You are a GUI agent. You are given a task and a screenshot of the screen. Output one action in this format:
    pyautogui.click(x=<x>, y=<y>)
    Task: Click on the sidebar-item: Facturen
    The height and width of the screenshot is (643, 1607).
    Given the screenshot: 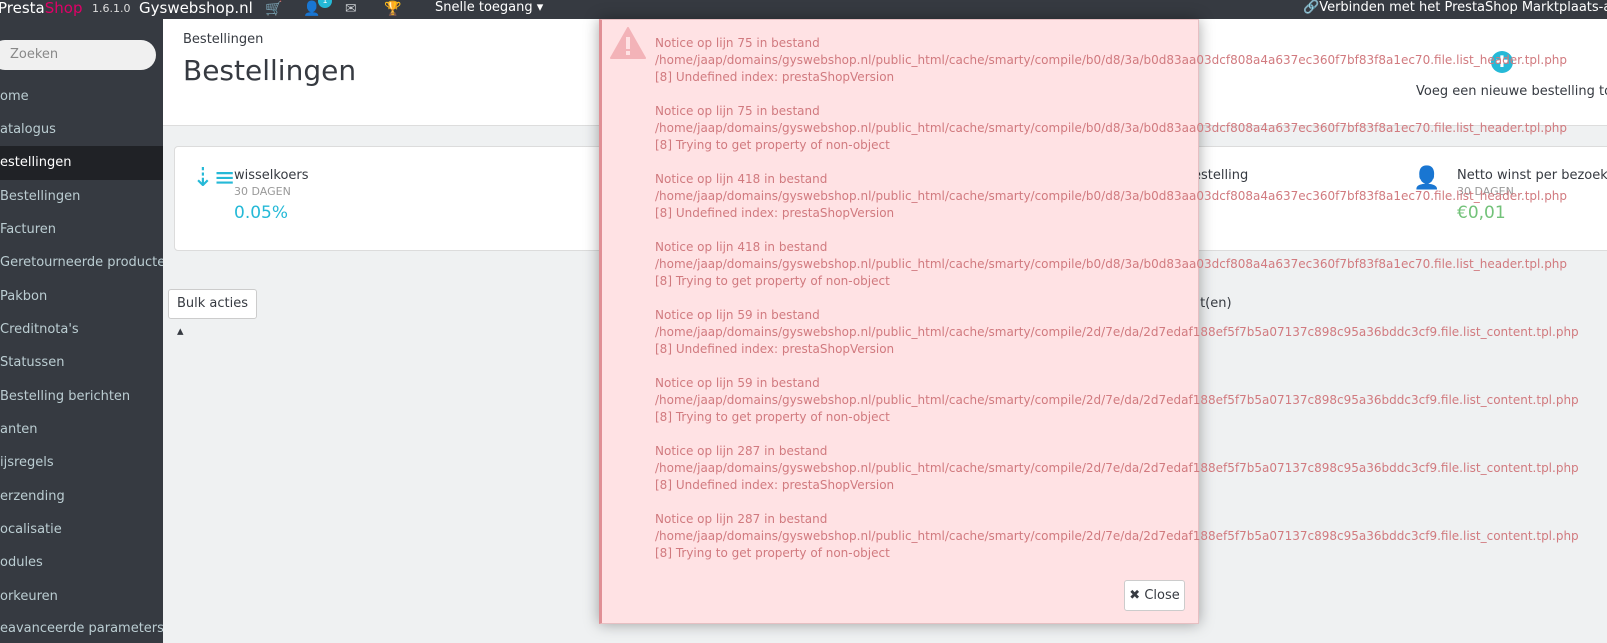 What is the action you would take?
    pyautogui.click(x=81, y=230)
    